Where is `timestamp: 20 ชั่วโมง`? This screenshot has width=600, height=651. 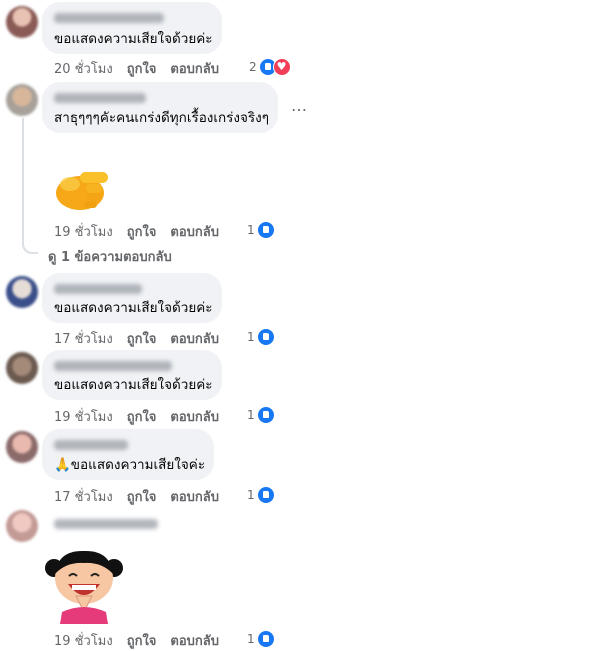
timestamp: 20 ชั่วโมง is located at coordinates (83, 69).